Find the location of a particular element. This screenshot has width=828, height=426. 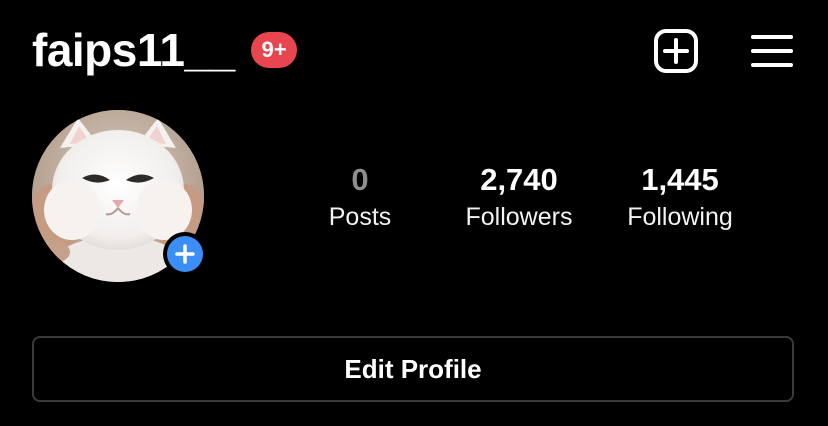

stat-followers: 2,740 Followers is located at coordinates (519, 197).